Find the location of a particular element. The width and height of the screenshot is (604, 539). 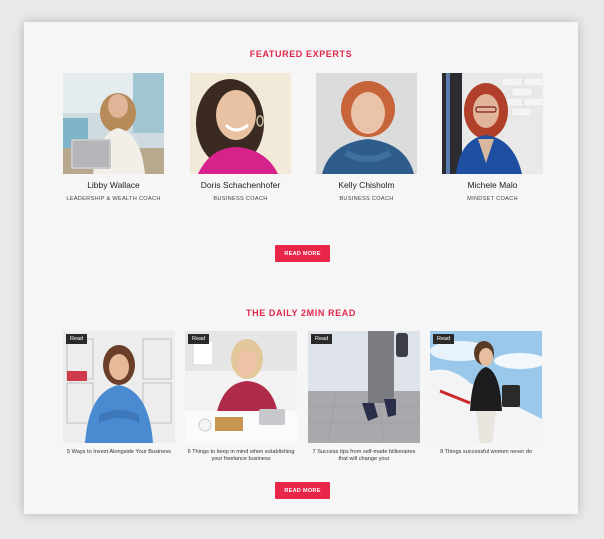

expert-card: Kelly Chisholm BUSINESS COACH is located at coordinates (366, 137).